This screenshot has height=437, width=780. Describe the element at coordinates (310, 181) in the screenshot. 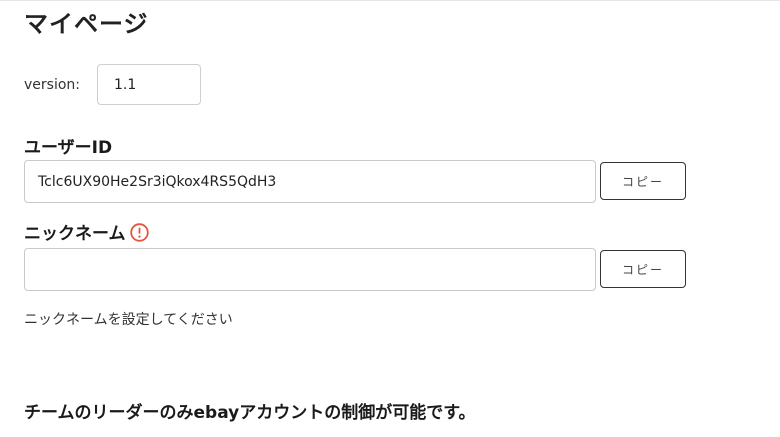

I see `user-id-field: Tclc6UX90He2Sr3iQkox4RS5QdH3` at that location.